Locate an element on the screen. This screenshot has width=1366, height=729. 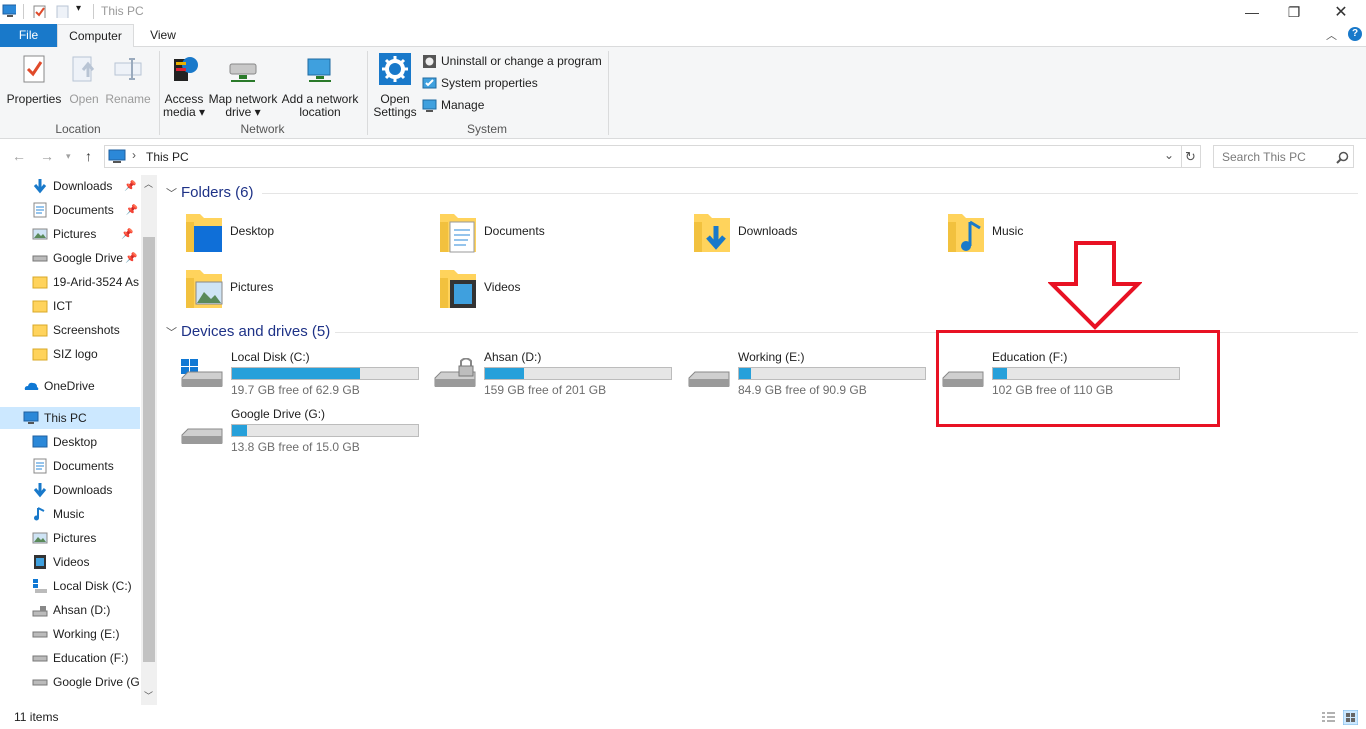
sidebar-item-downloads-pc: Downloads is located at coordinates (70, 490).